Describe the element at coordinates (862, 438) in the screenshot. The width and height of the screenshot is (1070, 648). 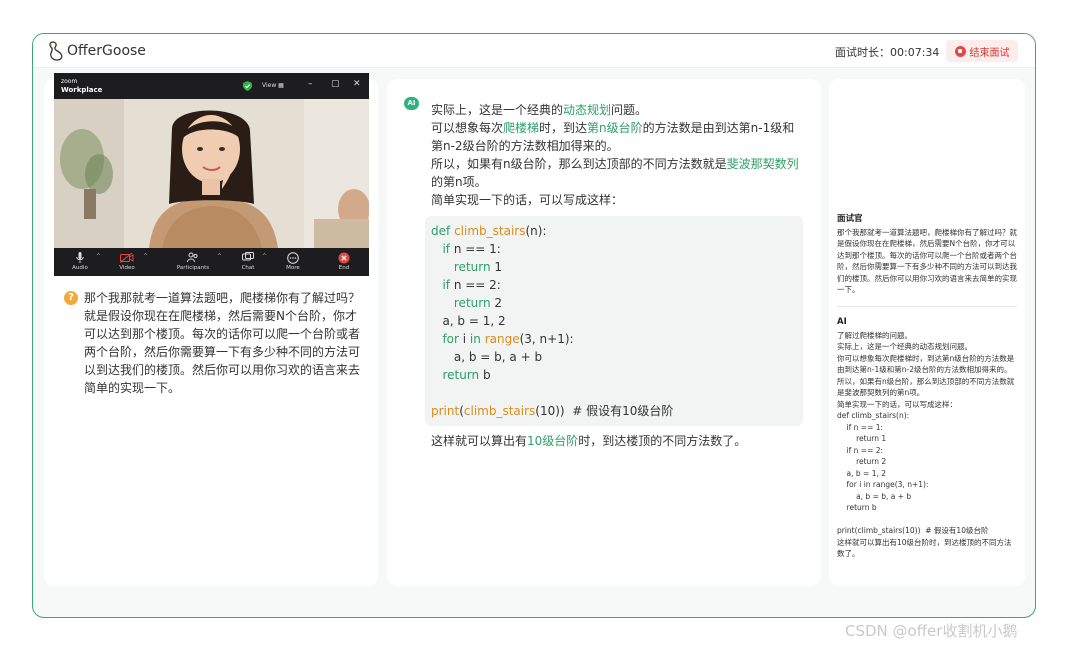
I see `history-code-line: return 1` at that location.